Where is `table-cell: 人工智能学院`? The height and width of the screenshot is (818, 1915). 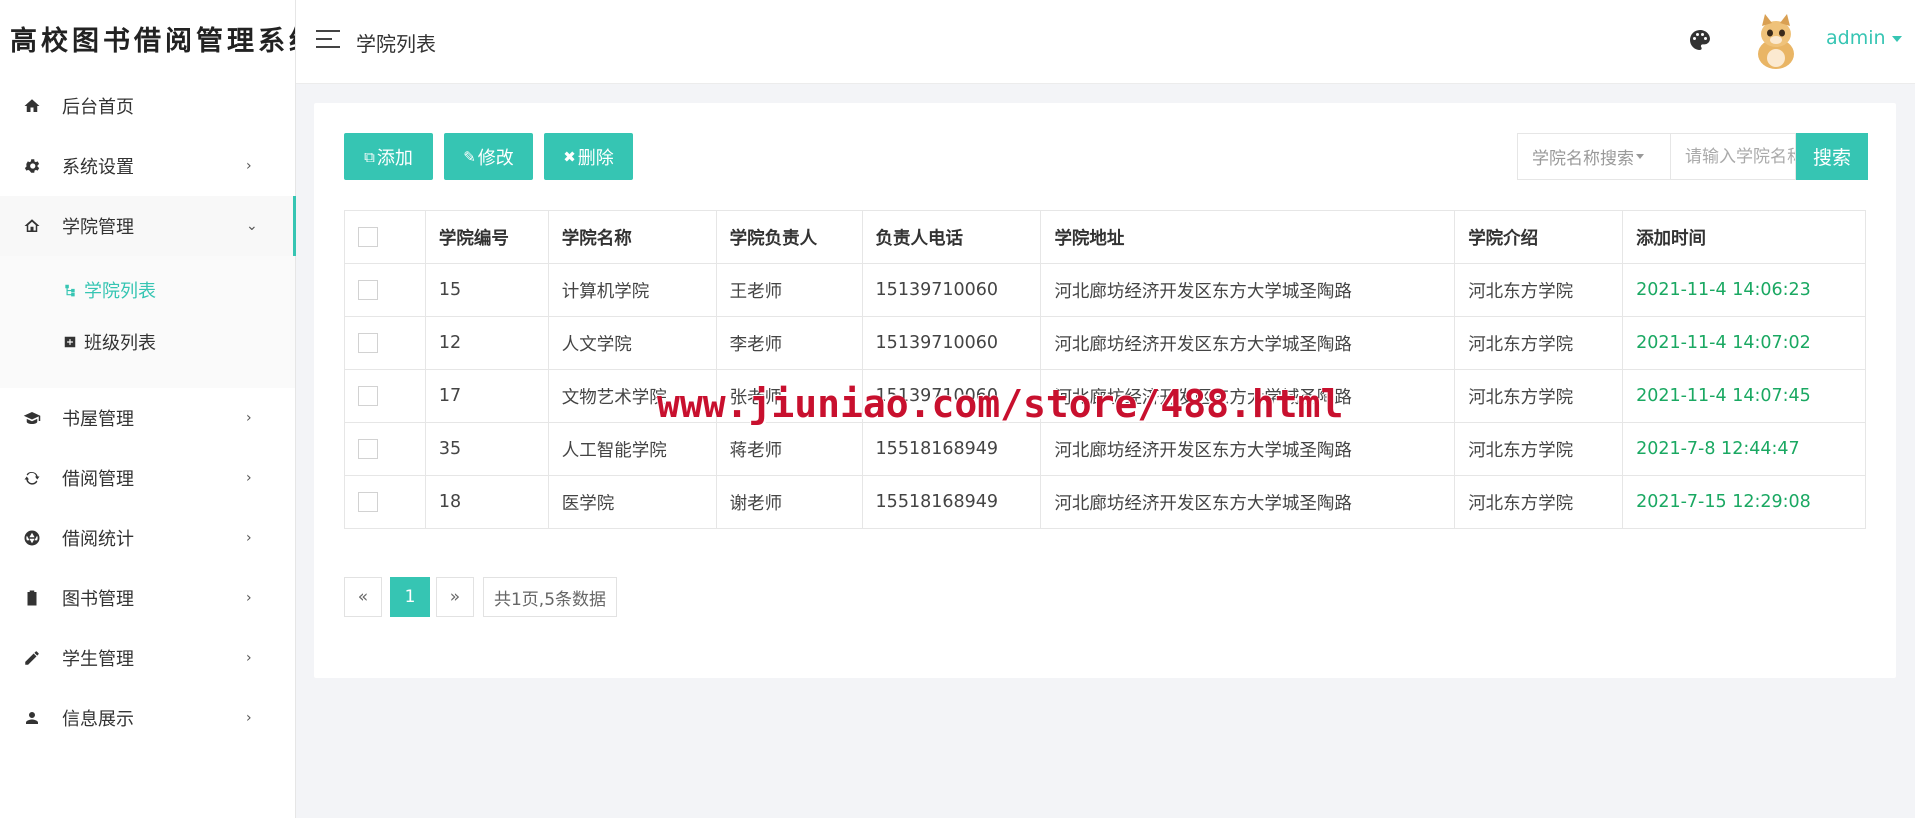
table-cell: 人工智能学院 is located at coordinates (632, 449).